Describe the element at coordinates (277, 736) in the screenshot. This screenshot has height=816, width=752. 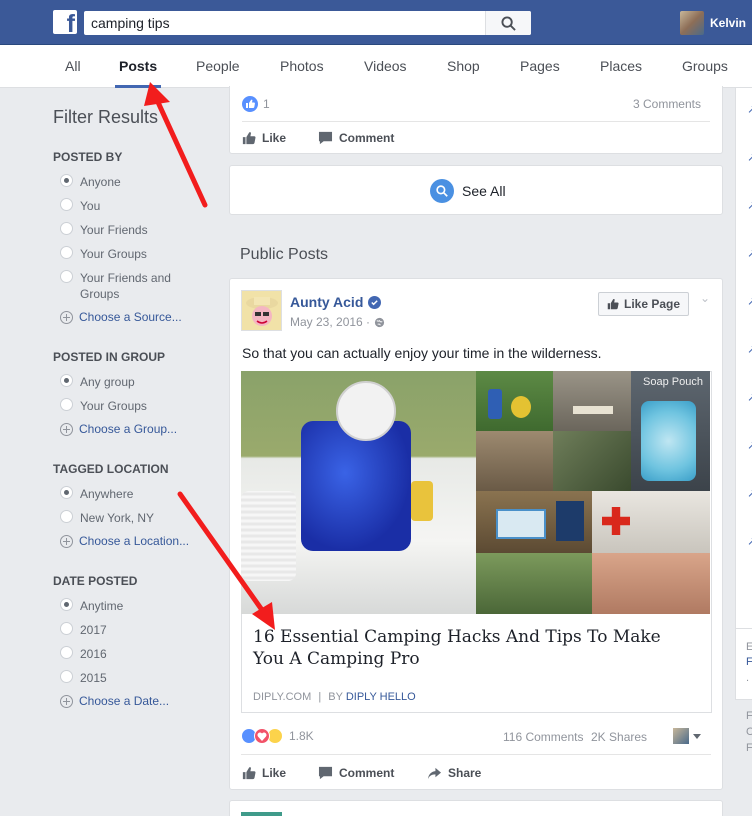
I see `reaction-summary: 1.8K` at that location.